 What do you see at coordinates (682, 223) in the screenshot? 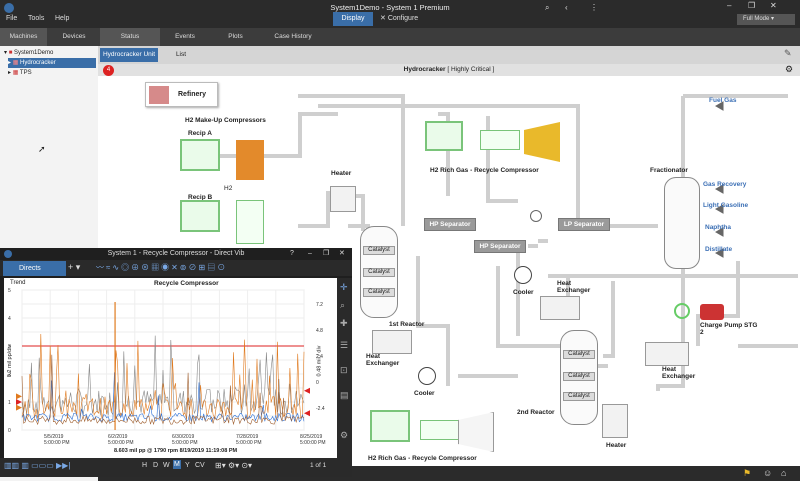
I see `fractionator-column` at bounding box center [682, 223].